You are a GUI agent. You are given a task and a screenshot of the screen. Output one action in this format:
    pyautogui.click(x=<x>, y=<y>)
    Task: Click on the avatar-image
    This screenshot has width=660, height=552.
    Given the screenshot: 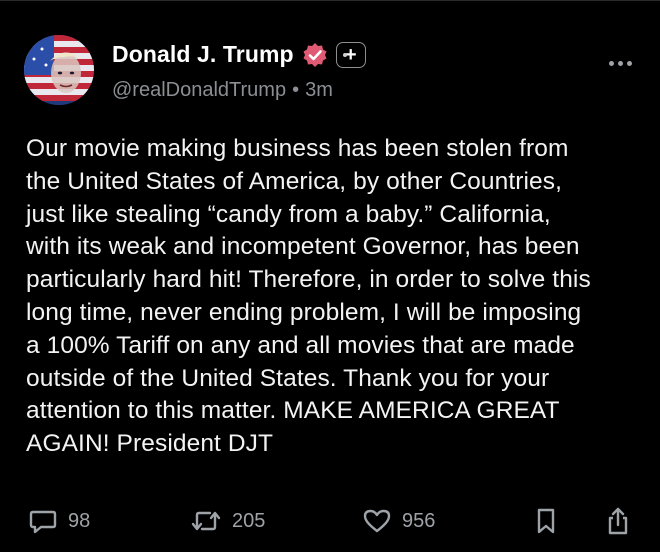 What is the action you would take?
    pyautogui.click(x=59, y=70)
    